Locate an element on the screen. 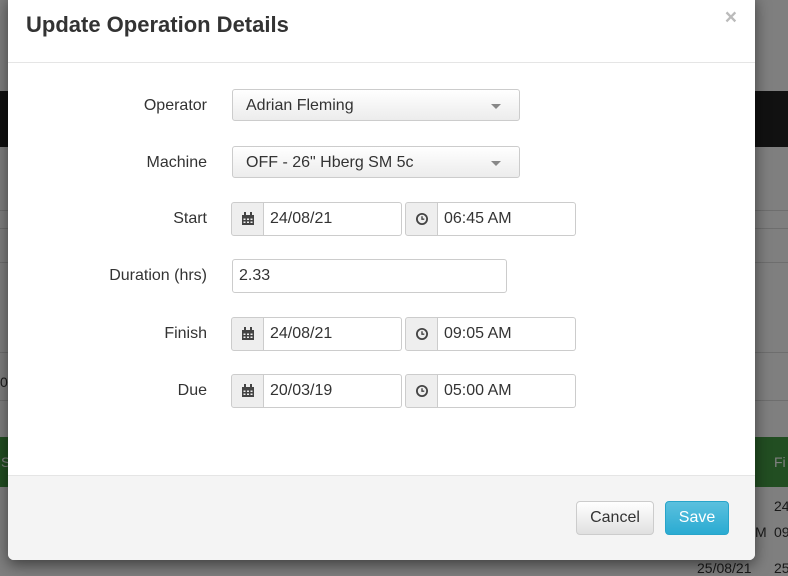 The width and height of the screenshot is (788, 576). machine-label: Machine is located at coordinates (176, 162).